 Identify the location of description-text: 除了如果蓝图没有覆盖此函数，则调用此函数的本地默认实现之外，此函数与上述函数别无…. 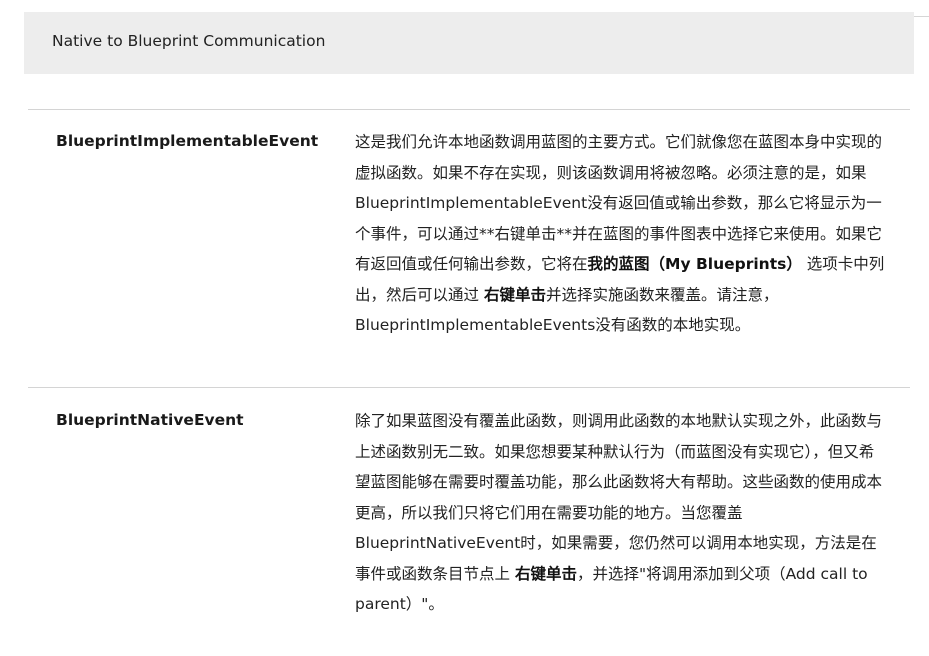
(619, 497).